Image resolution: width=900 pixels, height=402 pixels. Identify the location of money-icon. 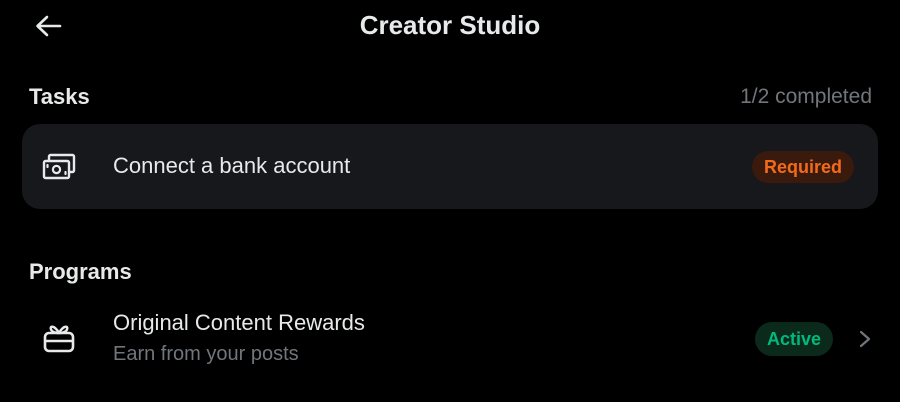
(59, 166).